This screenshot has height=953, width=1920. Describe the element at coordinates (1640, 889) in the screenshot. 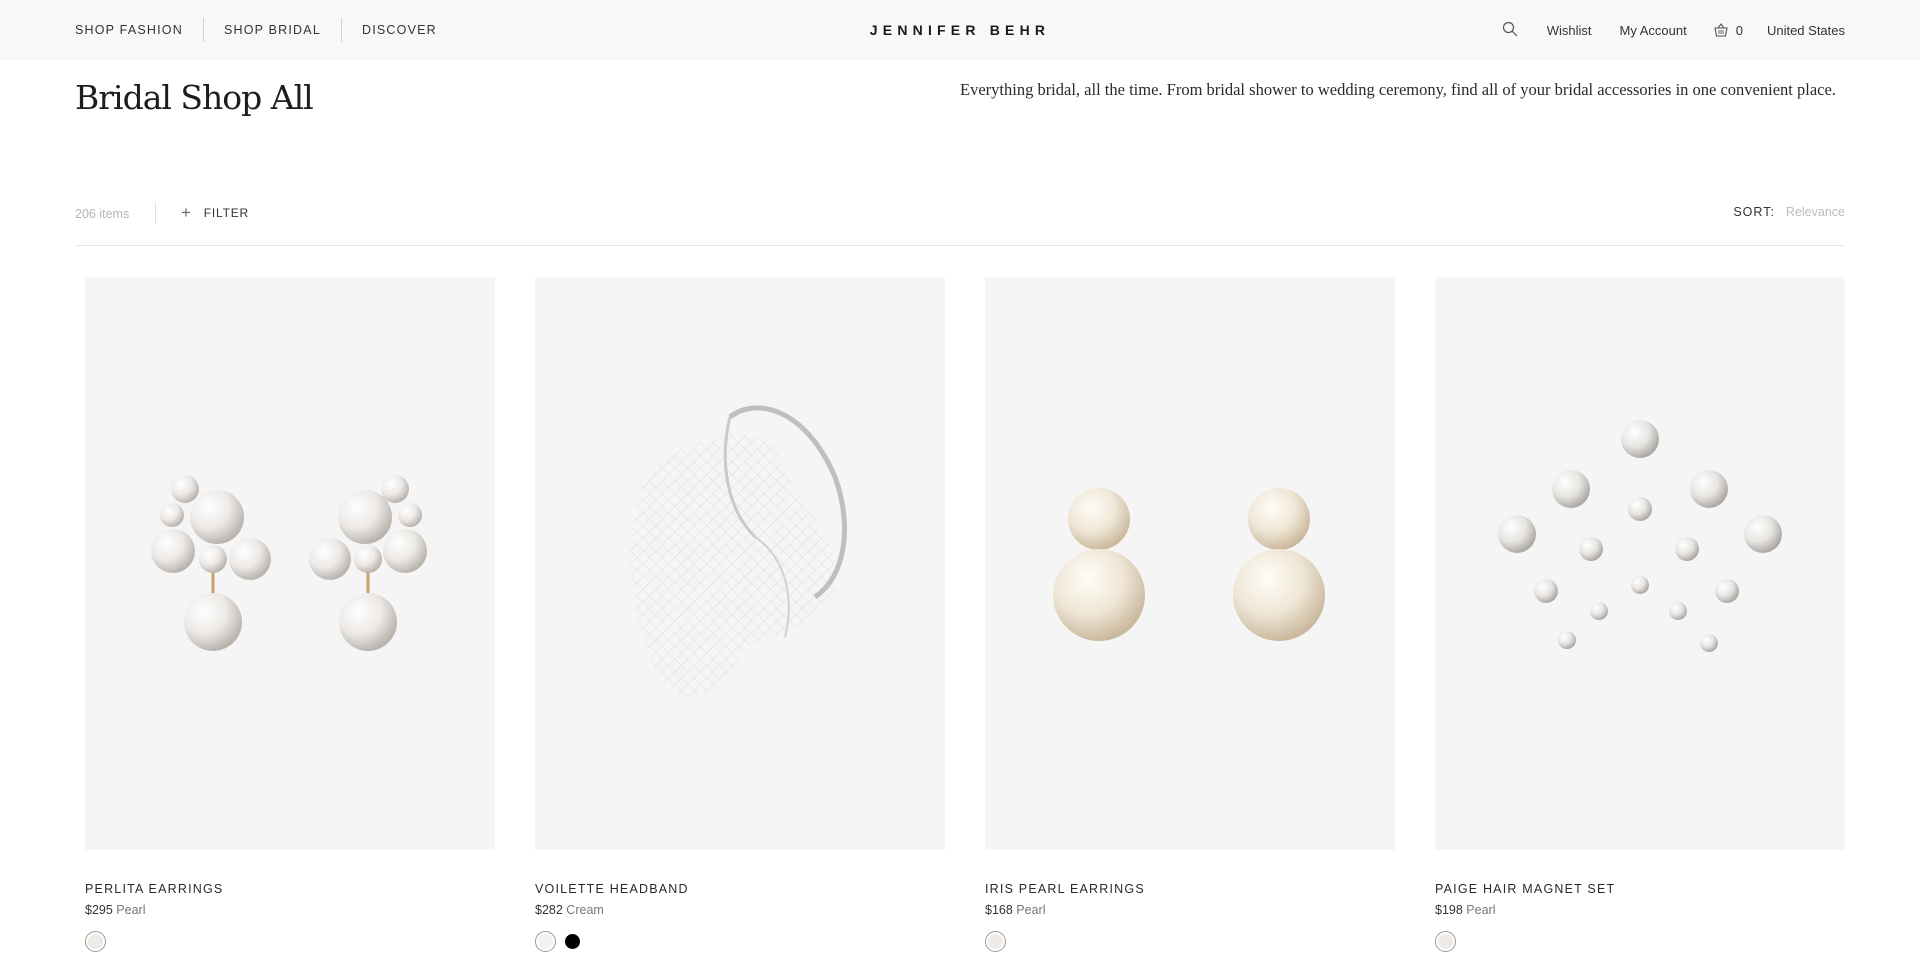

I see `product-name: PAIGE HAIR MAGNET SET` at that location.